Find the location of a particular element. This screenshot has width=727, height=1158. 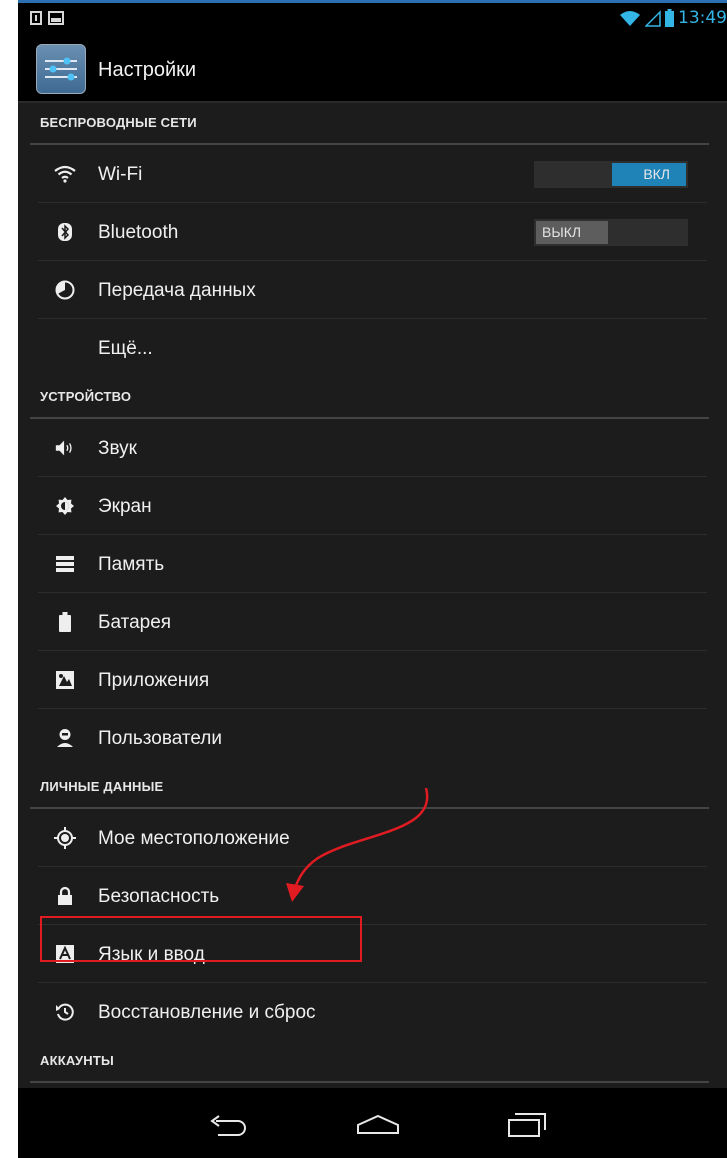

recent-apps-button is located at coordinates (527, 1125).